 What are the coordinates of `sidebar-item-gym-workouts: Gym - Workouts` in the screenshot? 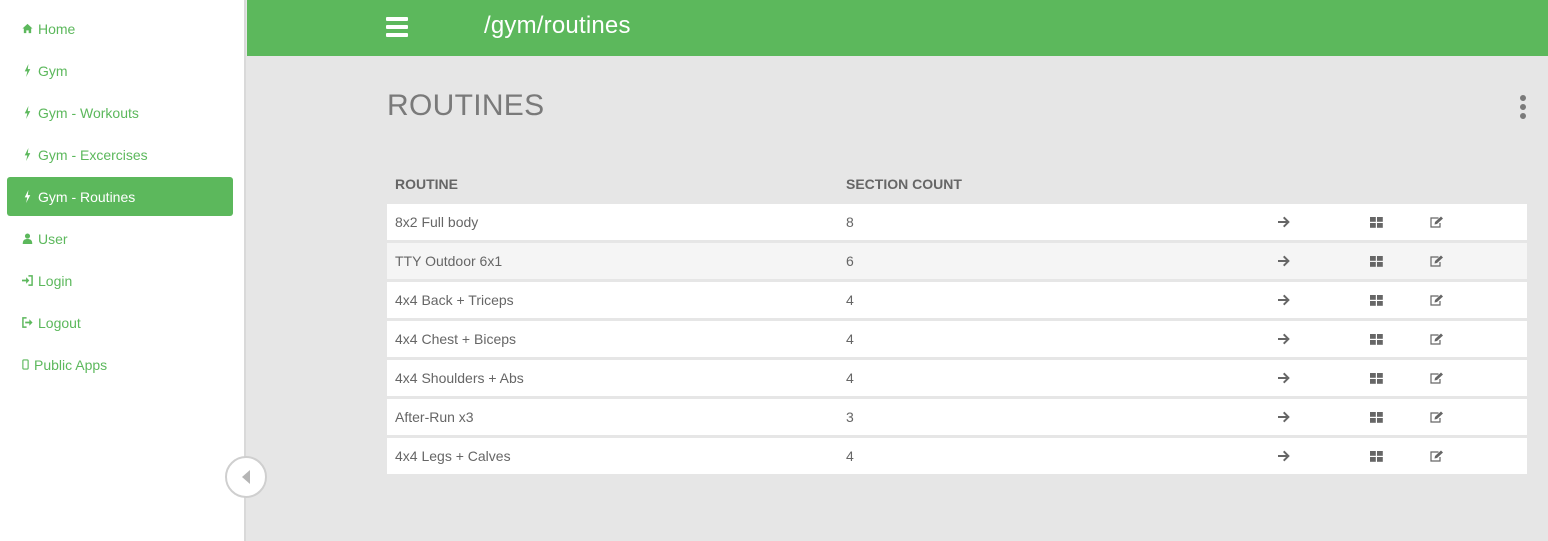 It's located at (120, 112).